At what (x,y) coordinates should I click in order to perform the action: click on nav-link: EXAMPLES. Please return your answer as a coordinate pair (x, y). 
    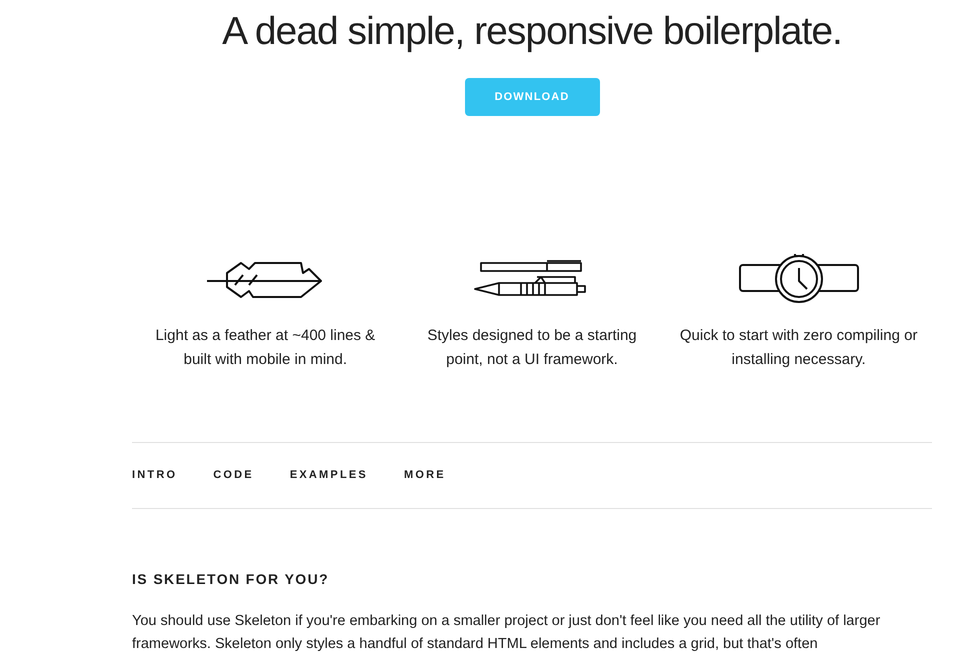
    Looking at the image, I should click on (329, 475).